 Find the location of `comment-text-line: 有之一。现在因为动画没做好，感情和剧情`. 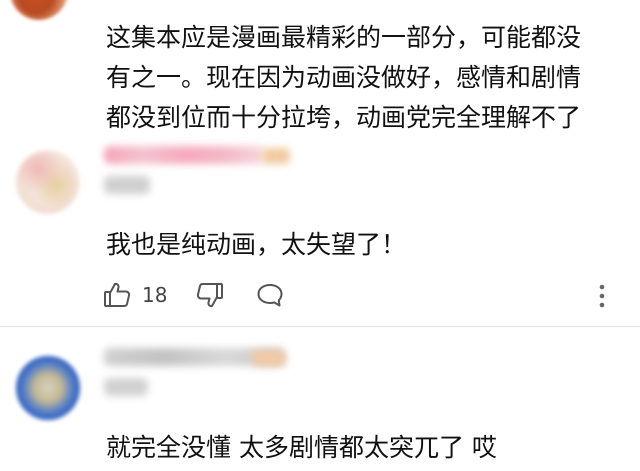

comment-text-line: 有之一。现在因为动画没做好，感情和剧情 is located at coordinates (344, 77).